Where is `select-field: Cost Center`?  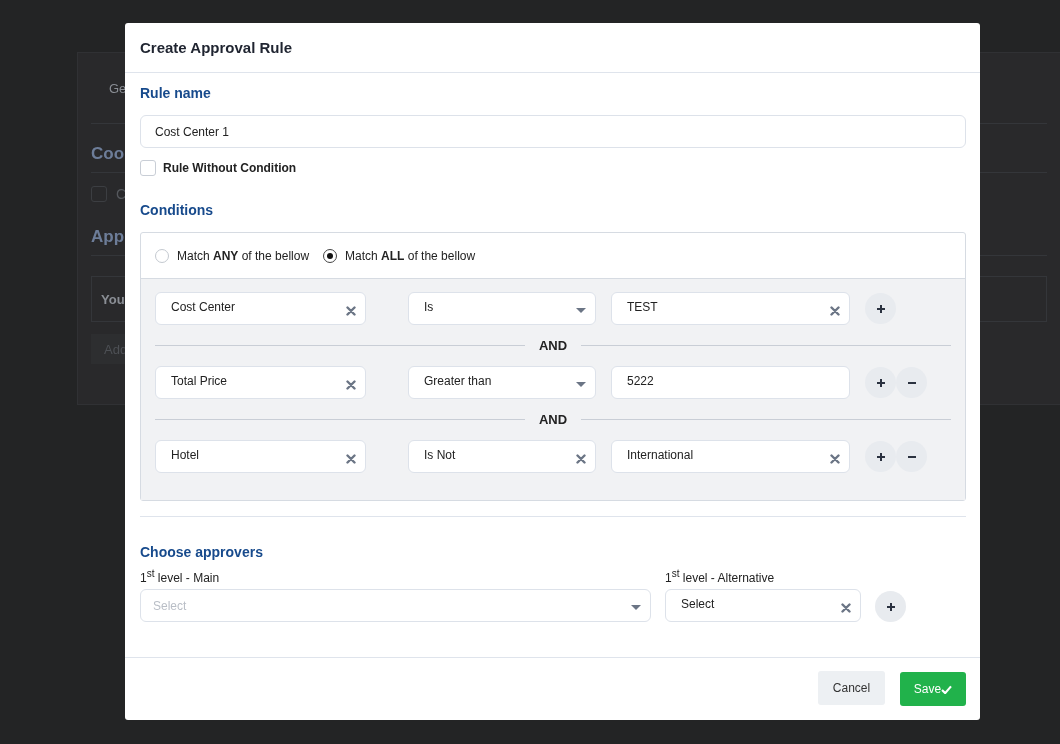
select-field: Cost Center is located at coordinates (260, 308).